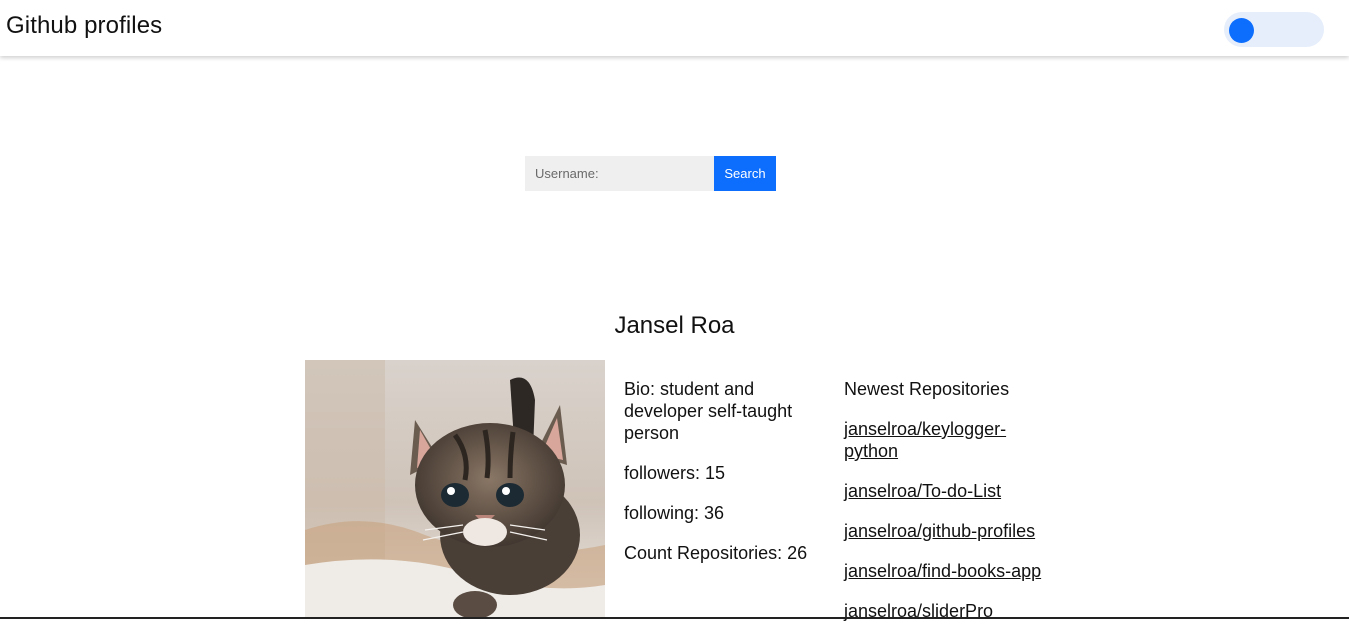 The width and height of the screenshot is (1349, 640). Describe the element at coordinates (675, 473) in the screenshot. I see `followers-count: followers: 15` at that location.